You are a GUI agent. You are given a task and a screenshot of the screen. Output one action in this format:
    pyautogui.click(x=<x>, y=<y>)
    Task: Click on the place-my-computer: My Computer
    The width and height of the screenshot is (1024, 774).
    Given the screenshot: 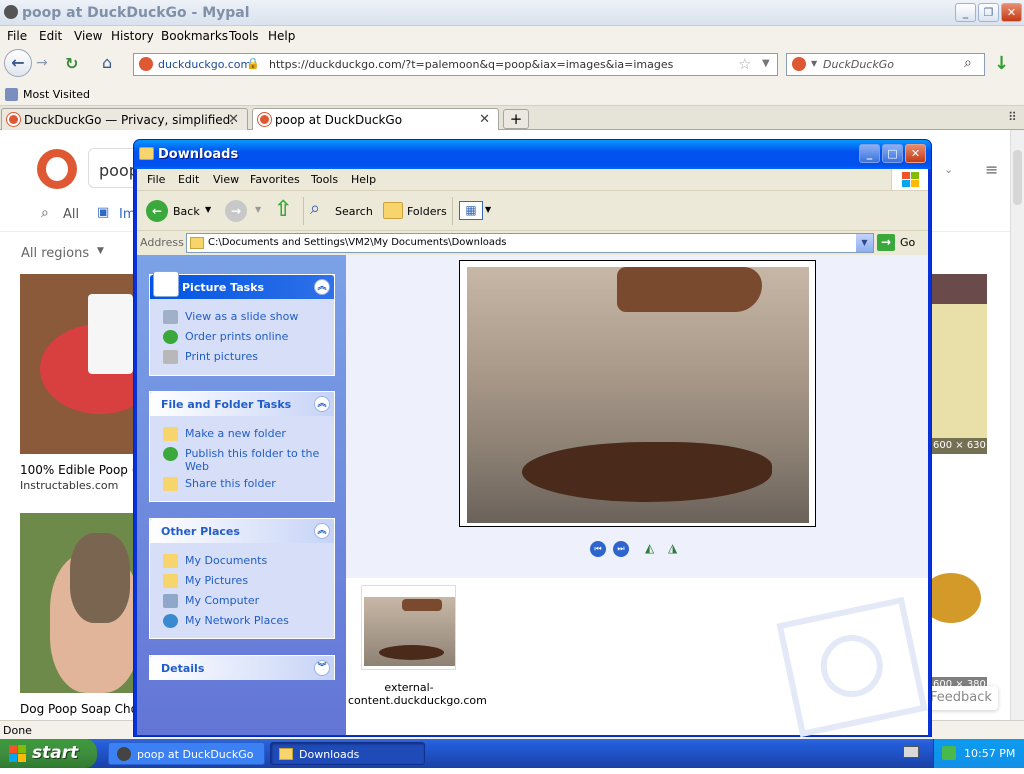 What is the action you would take?
    pyautogui.click(x=211, y=601)
    